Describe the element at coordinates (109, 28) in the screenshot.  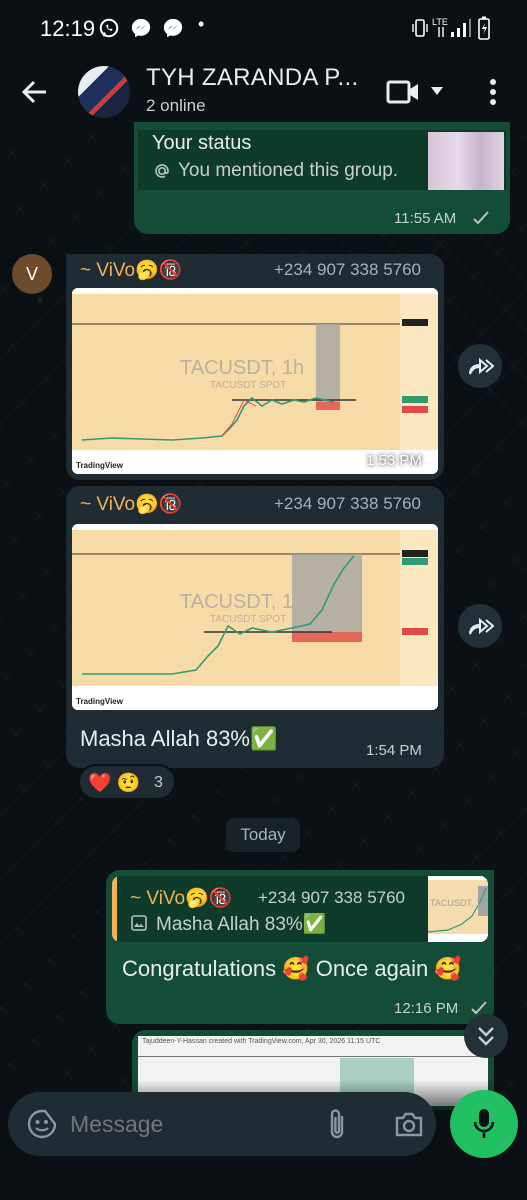
I see `whatsapp-icon` at that location.